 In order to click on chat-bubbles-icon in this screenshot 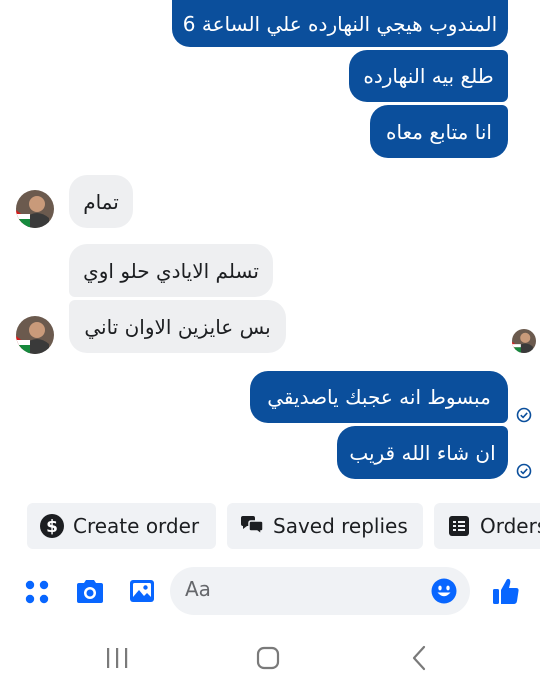, I will do `click(252, 526)`.